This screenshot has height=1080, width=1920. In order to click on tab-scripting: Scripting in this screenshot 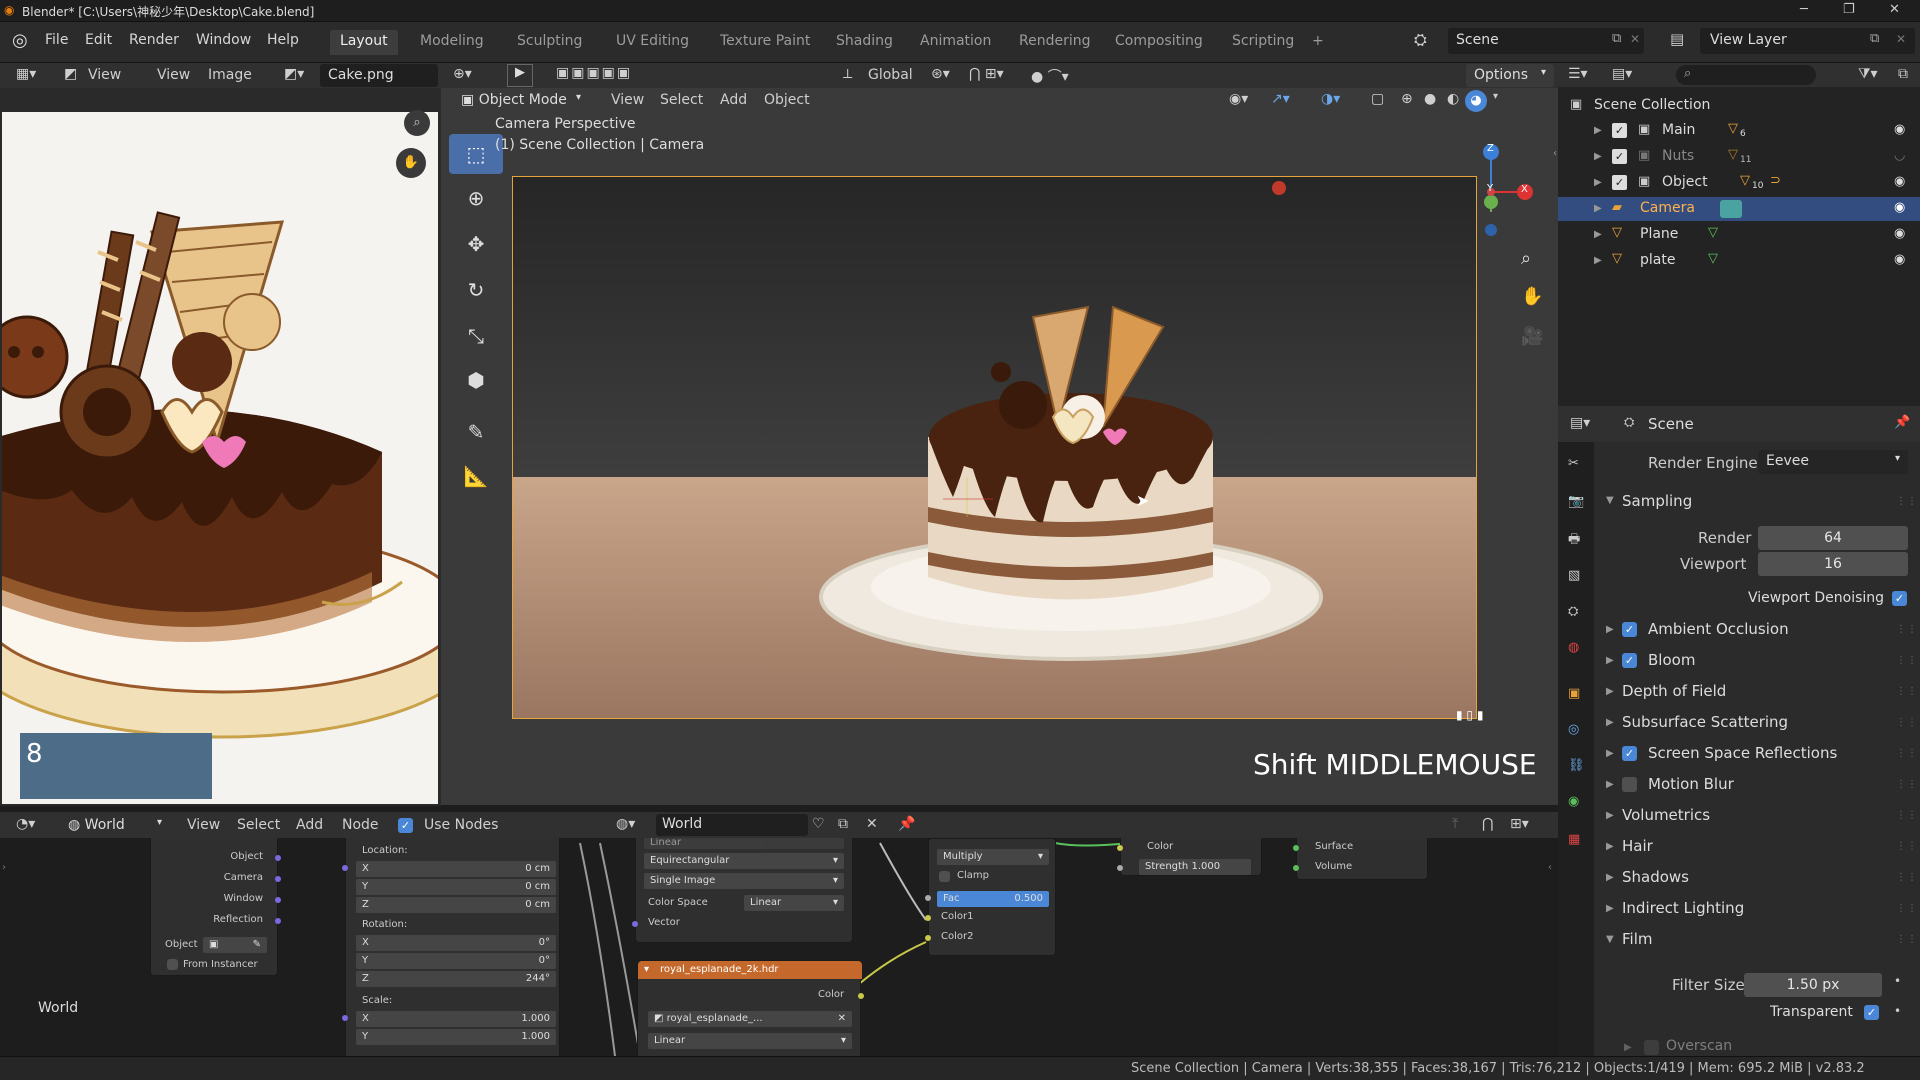, I will do `click(1263, 42)`.